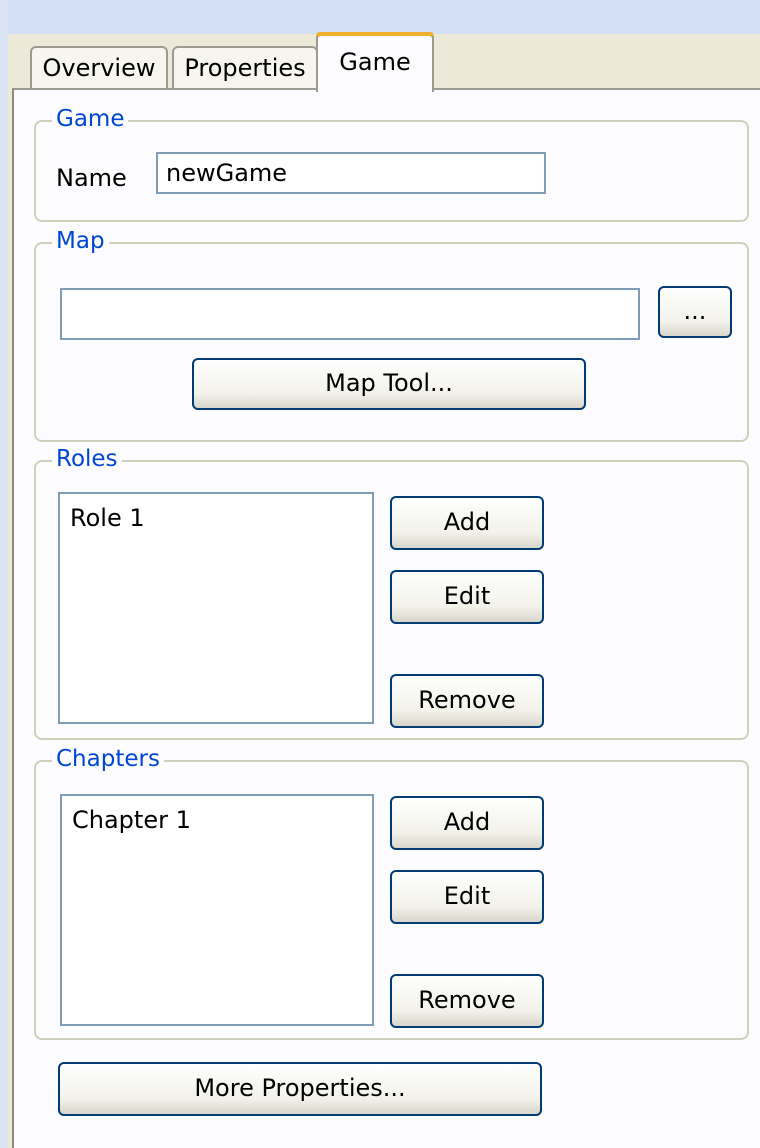 The image size is (760, 1148). I want to click on tab-game: Game, so click(375, 62).